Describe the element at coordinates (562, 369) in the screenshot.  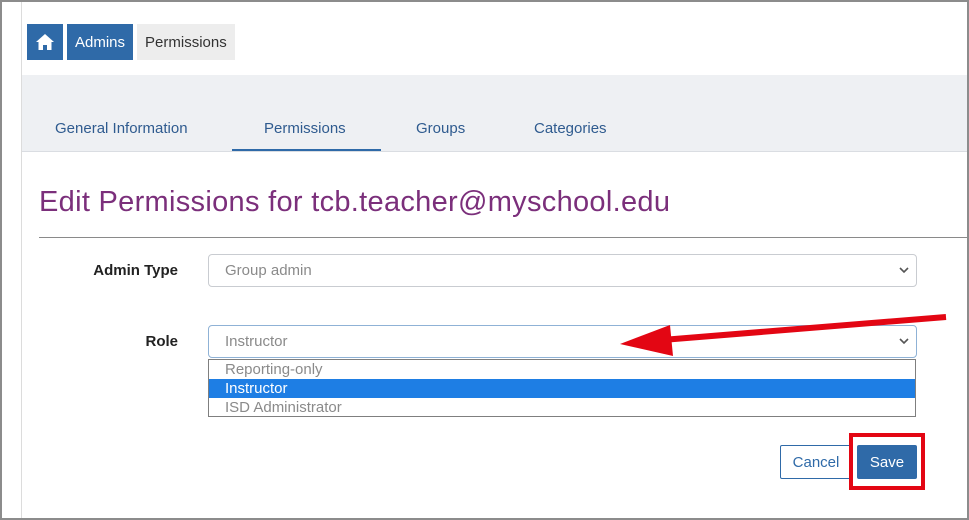
I see `role-option-reporting-only: Reporting-only` at that location.